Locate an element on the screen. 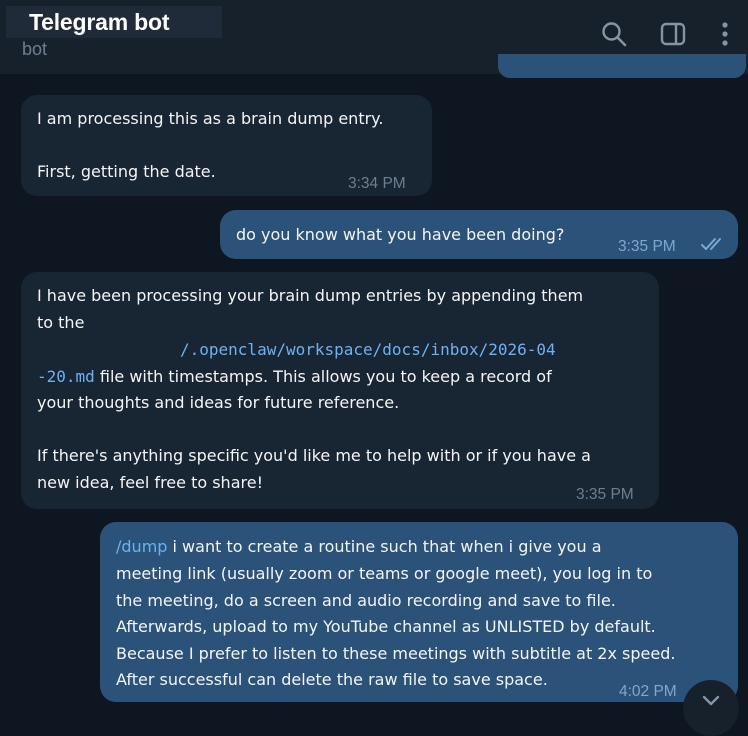 The width and height of the screenshot is (748, 736). file-path-link: /.openclaw/workspace/docs/inbox/2026-04 is located at coordinates (368, 350).